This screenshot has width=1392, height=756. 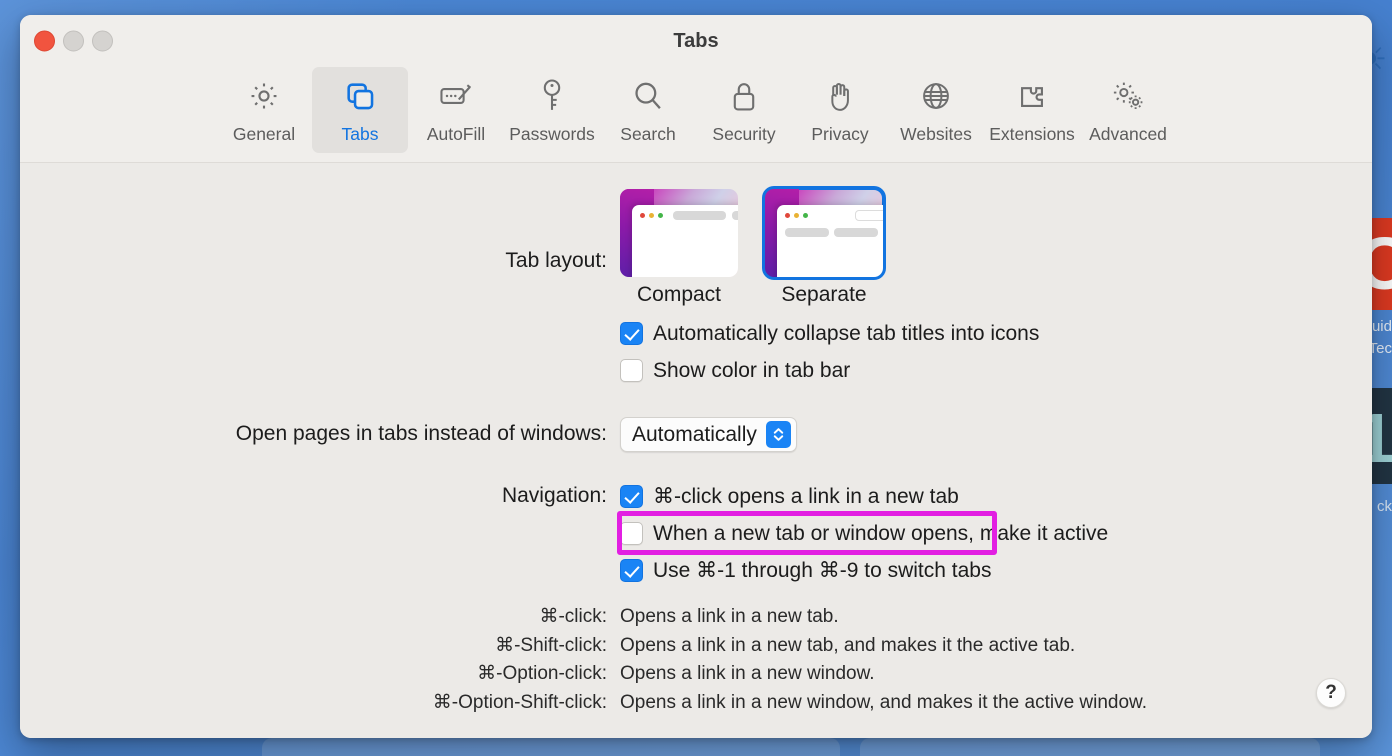 I want to click on open-pages-label: Open pages in tabs instead of windows:, so click(x=421, y=433).